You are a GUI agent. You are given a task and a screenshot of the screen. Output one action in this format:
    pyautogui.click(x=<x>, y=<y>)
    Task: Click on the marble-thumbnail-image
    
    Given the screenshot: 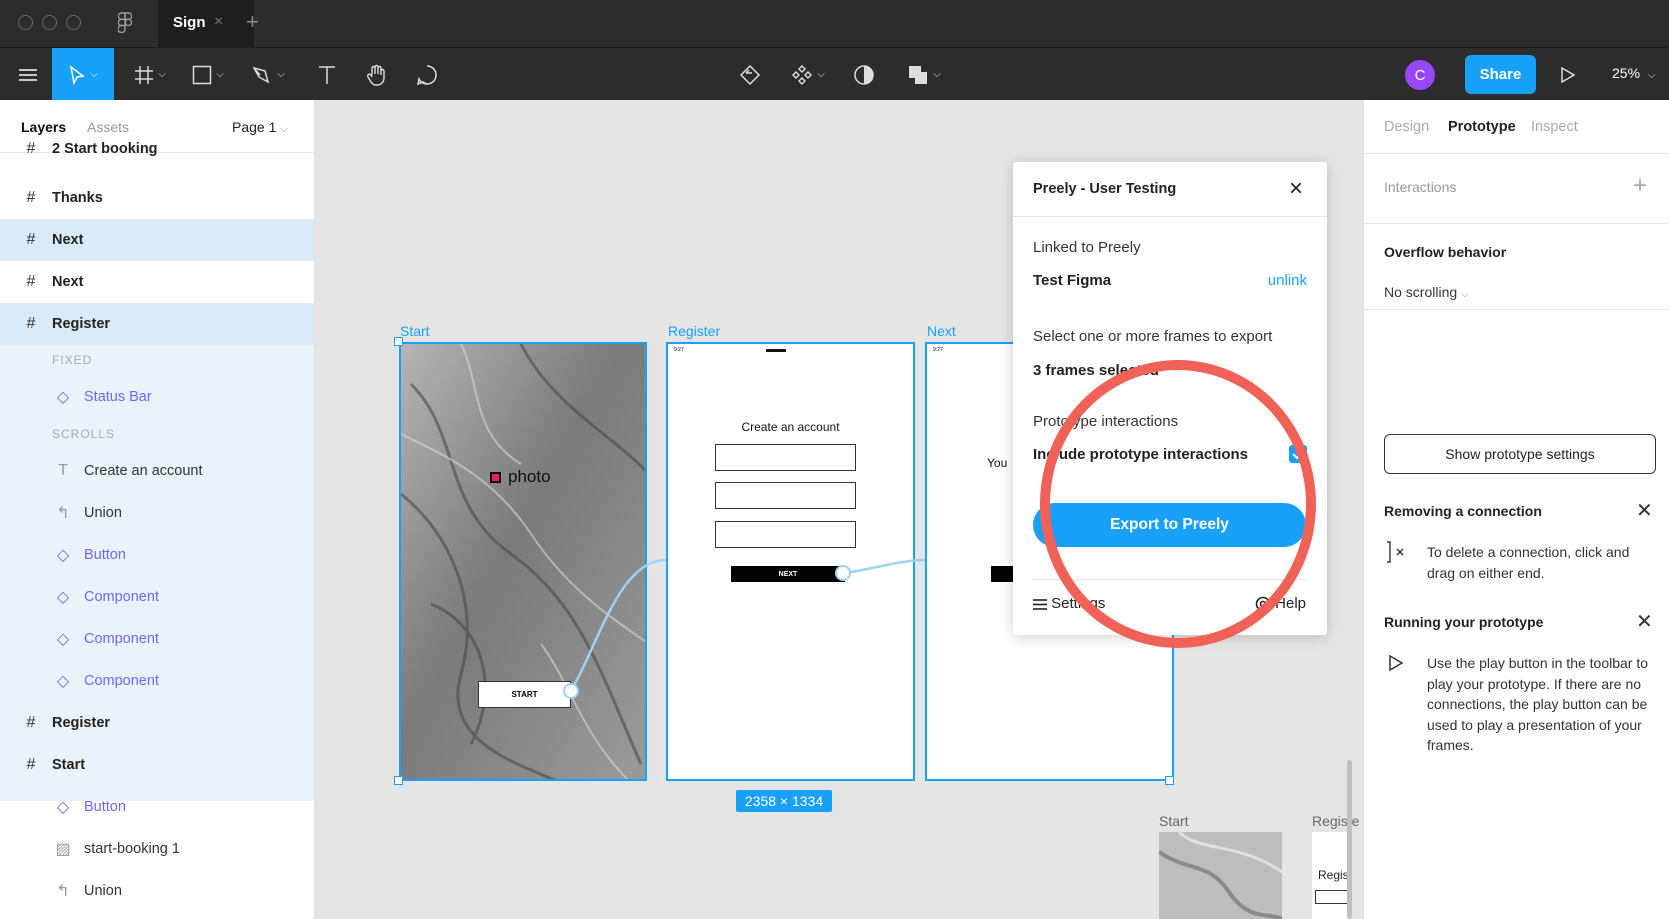 What is the action you would take?
    pyautogui.click(x=1220, y=875)
    